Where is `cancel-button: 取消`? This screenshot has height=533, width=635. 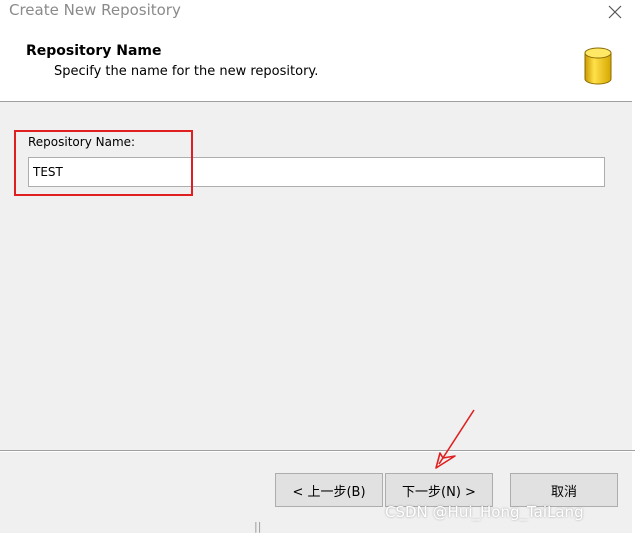 cancel-button: 取消 is located at coordinates (564, 490).